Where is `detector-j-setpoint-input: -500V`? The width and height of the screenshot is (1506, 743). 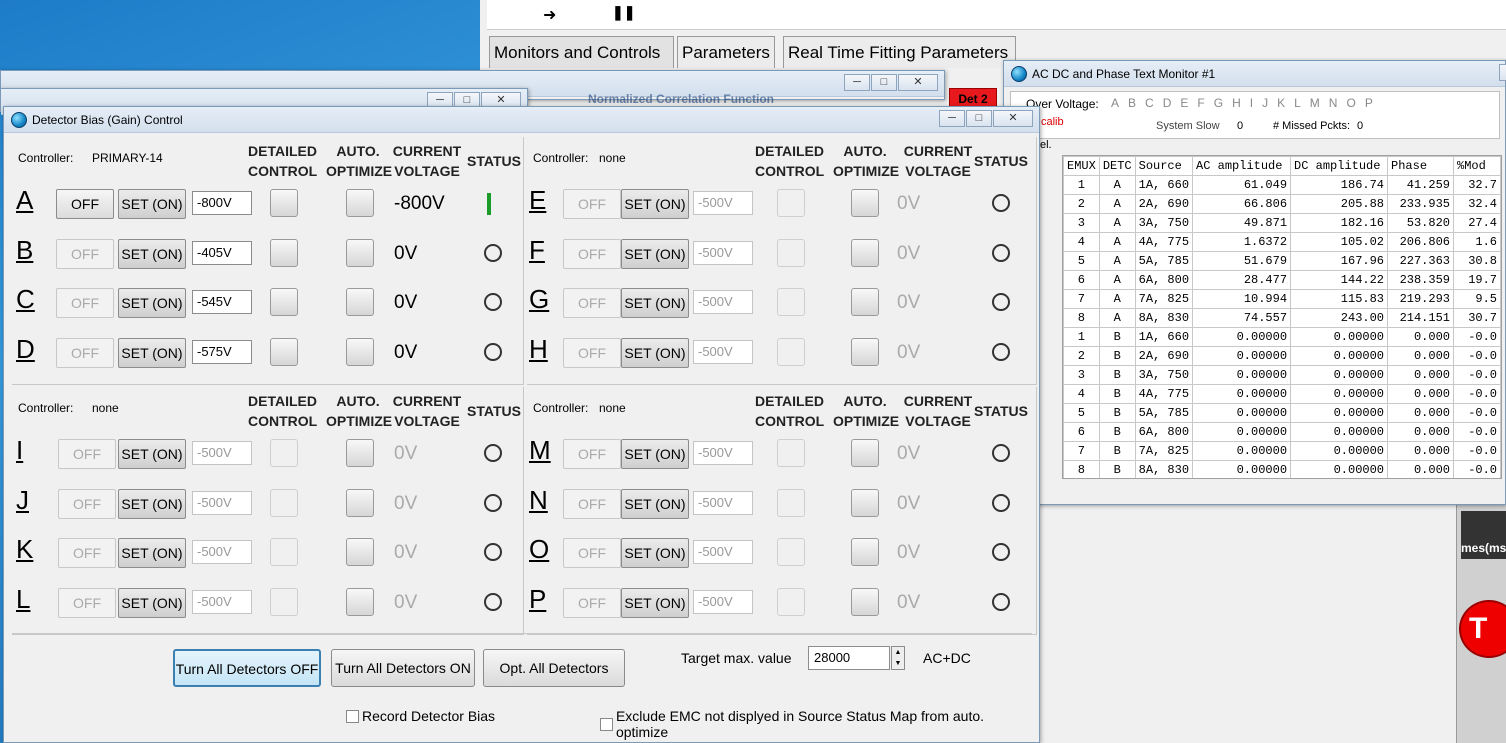
detector-j-setpoint-input: -500V is located at coordinates (222, 502).